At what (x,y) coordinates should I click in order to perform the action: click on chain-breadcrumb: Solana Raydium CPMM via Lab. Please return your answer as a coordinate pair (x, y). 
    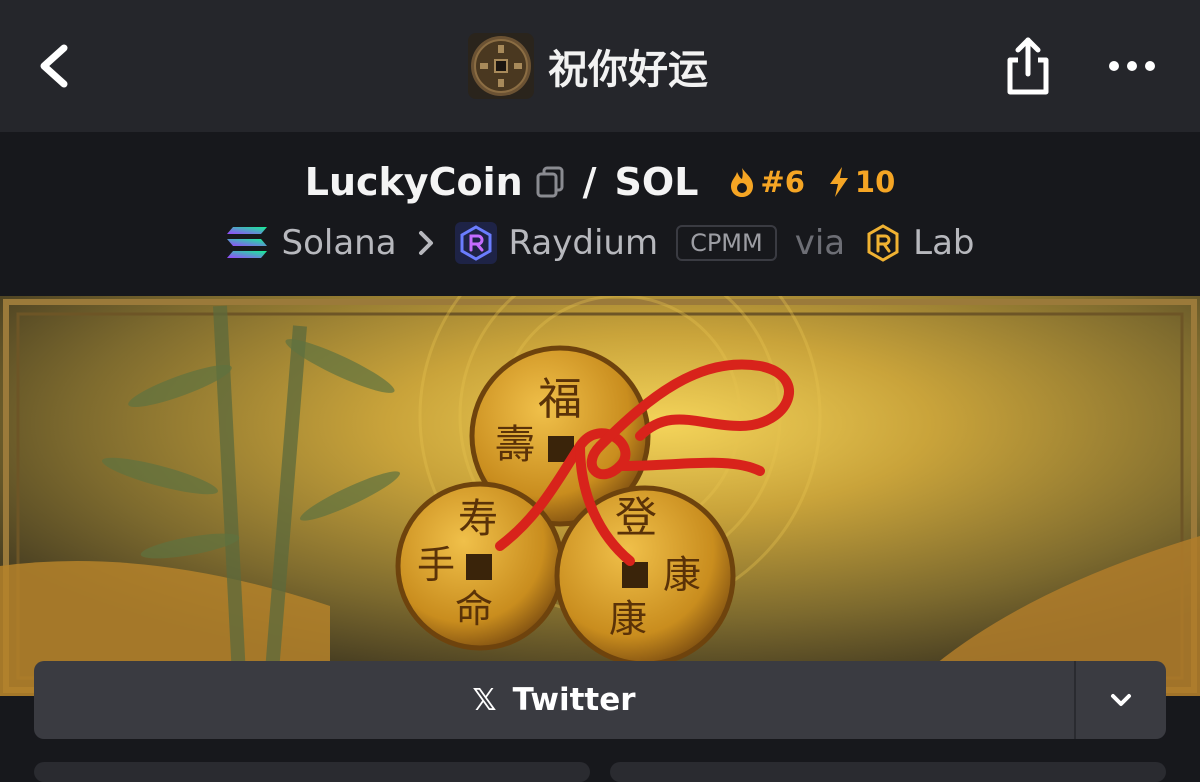
    Looking at the image, I should click on (600, 243).